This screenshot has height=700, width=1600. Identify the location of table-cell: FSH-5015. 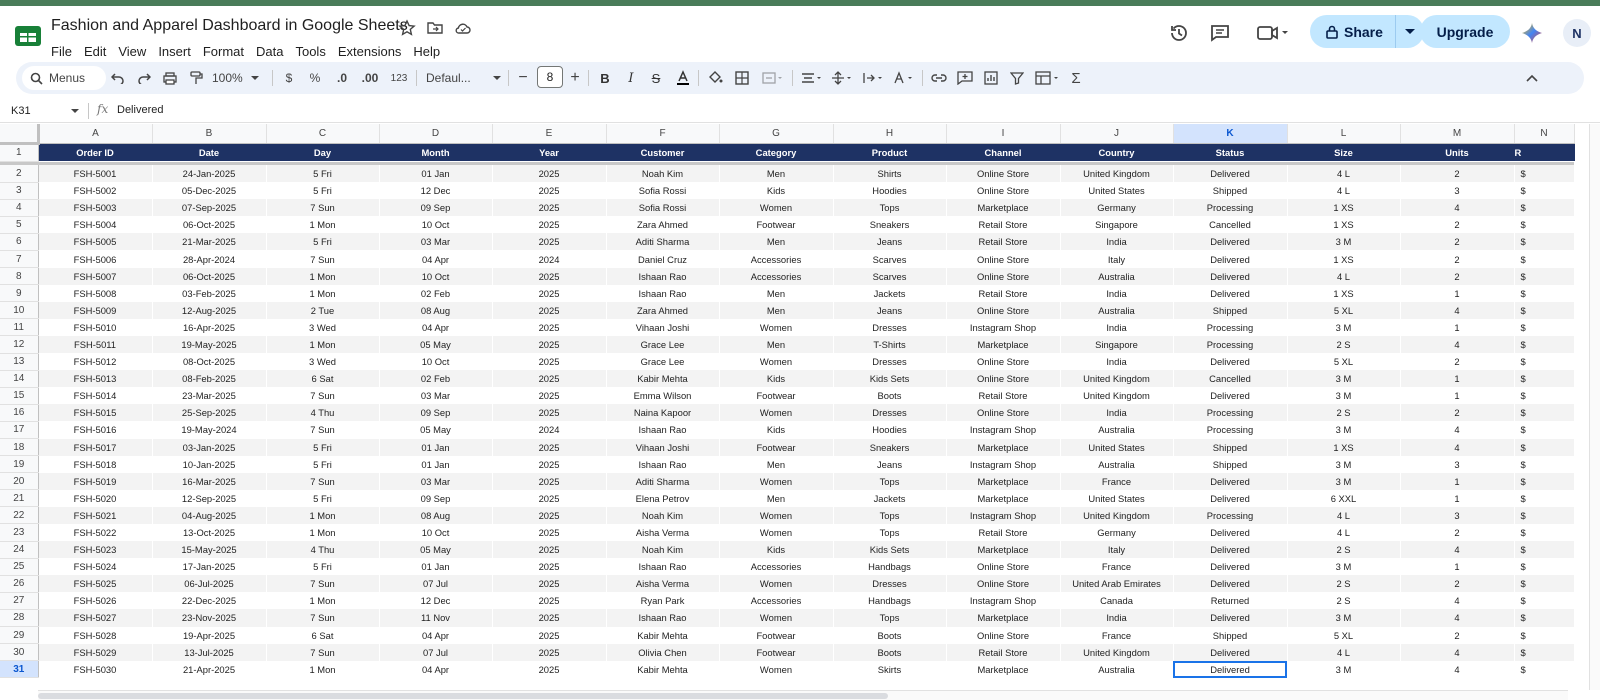
(95, 413).